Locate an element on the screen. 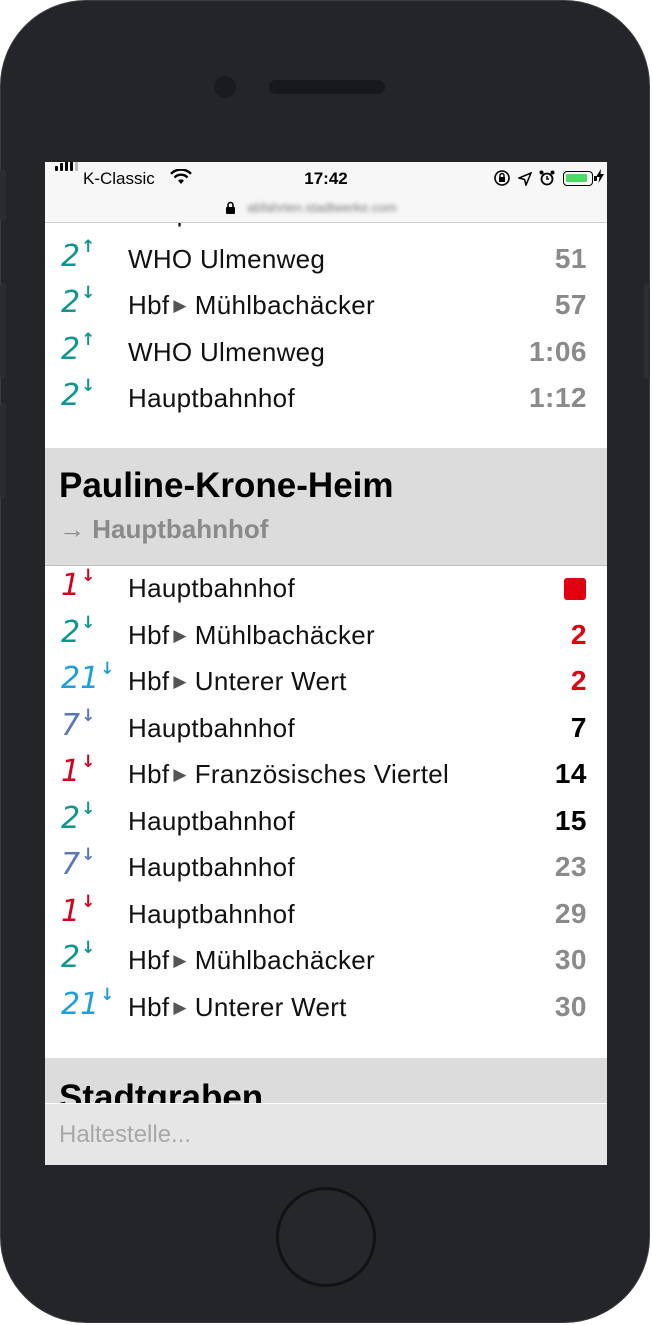 This screenshot has height=1325, width=652. rotation-lock-icon is located at coordinates (502, 180).